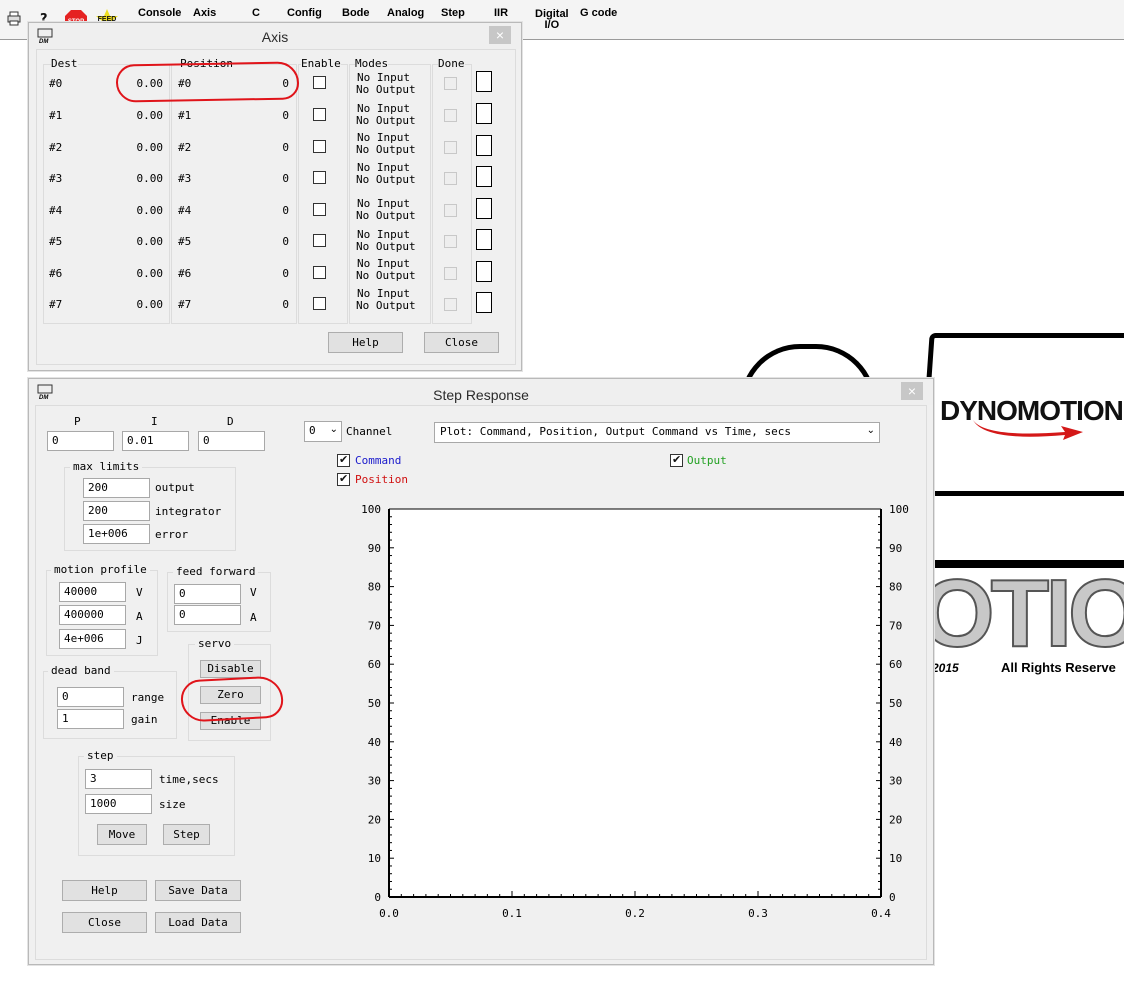 This screenshot has height=983, width=1124. I want to click on channel-value: 0, so click(312, 430).